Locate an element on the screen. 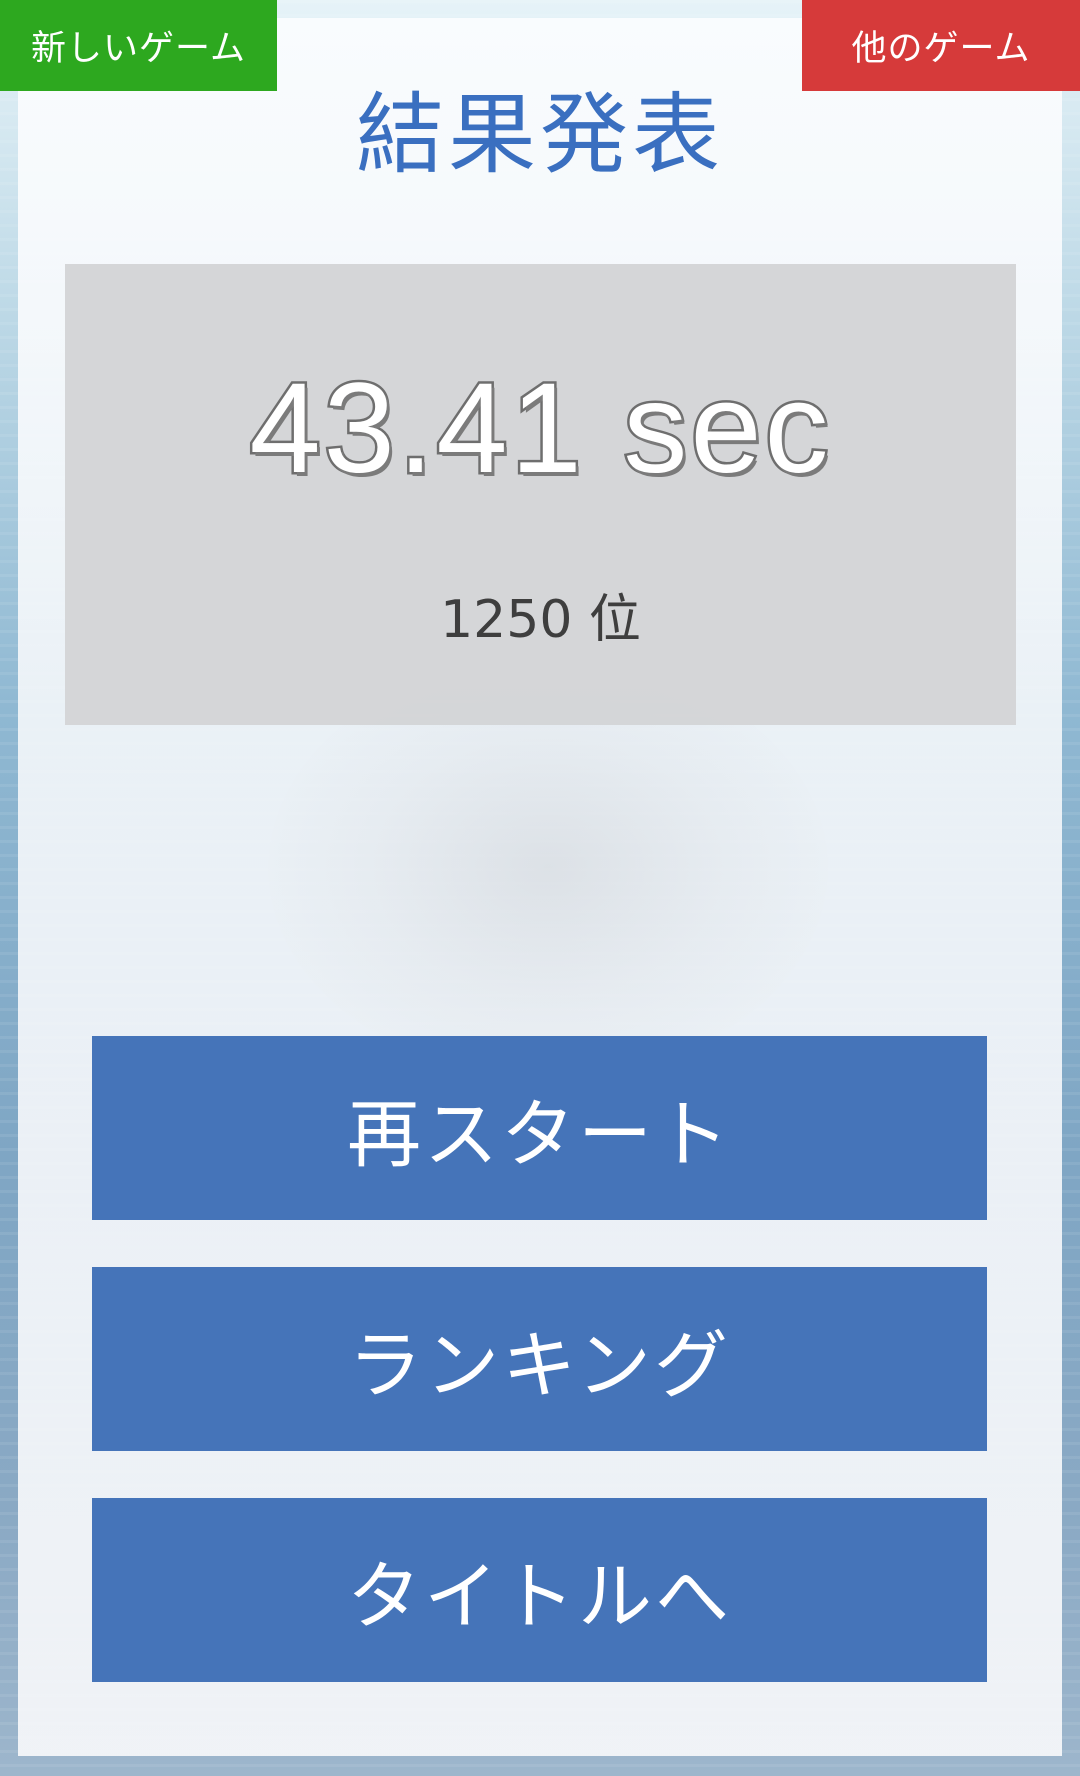 The height and width of the screenshot is (1776, 1080). ranking-button: ランキング is located at coordinates (539, 1359).